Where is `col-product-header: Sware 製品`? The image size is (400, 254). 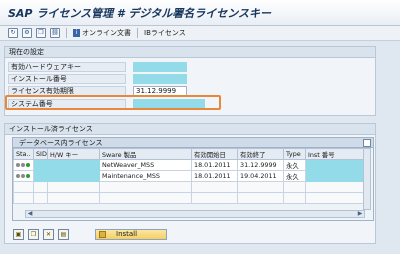 col-product-header: Sware 製品 is located at coordinates (145, 154).